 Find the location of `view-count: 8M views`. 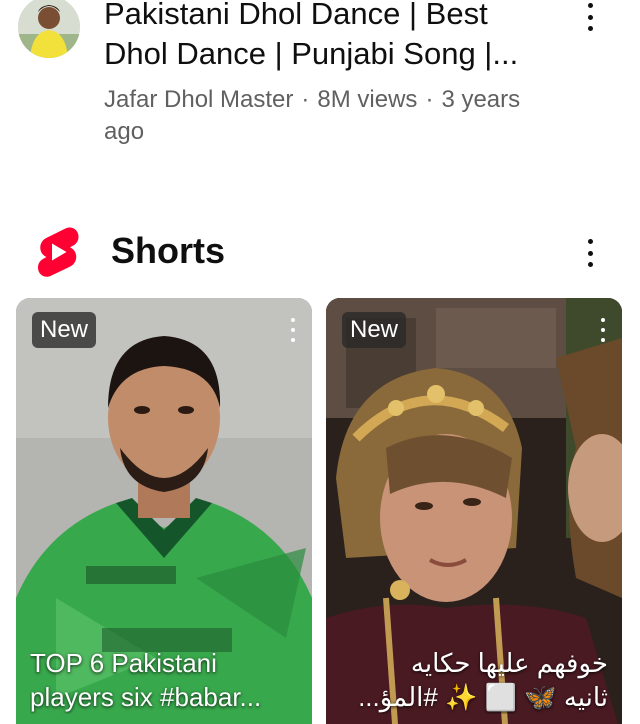

view-count: 8M views is located at coordinates (367, 99).